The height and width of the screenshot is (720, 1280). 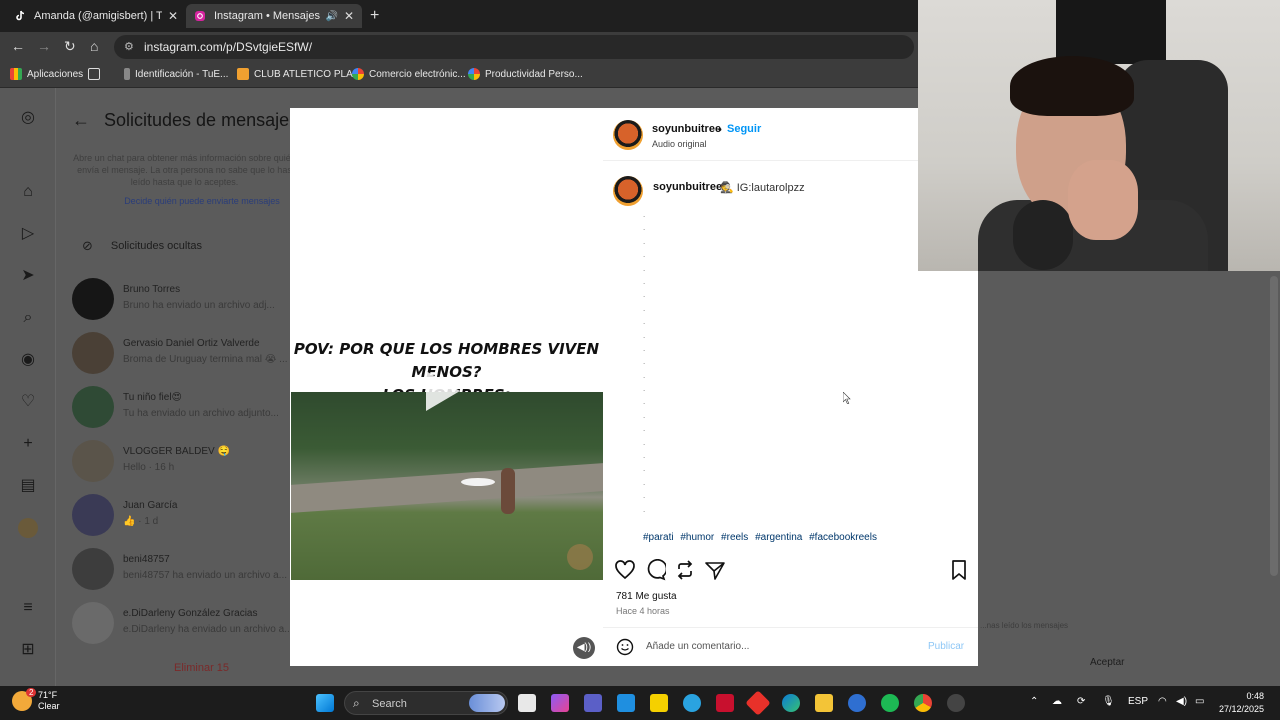 I want to click on tab-title: Instagram • Mensajes, so click(x=267, y=16).